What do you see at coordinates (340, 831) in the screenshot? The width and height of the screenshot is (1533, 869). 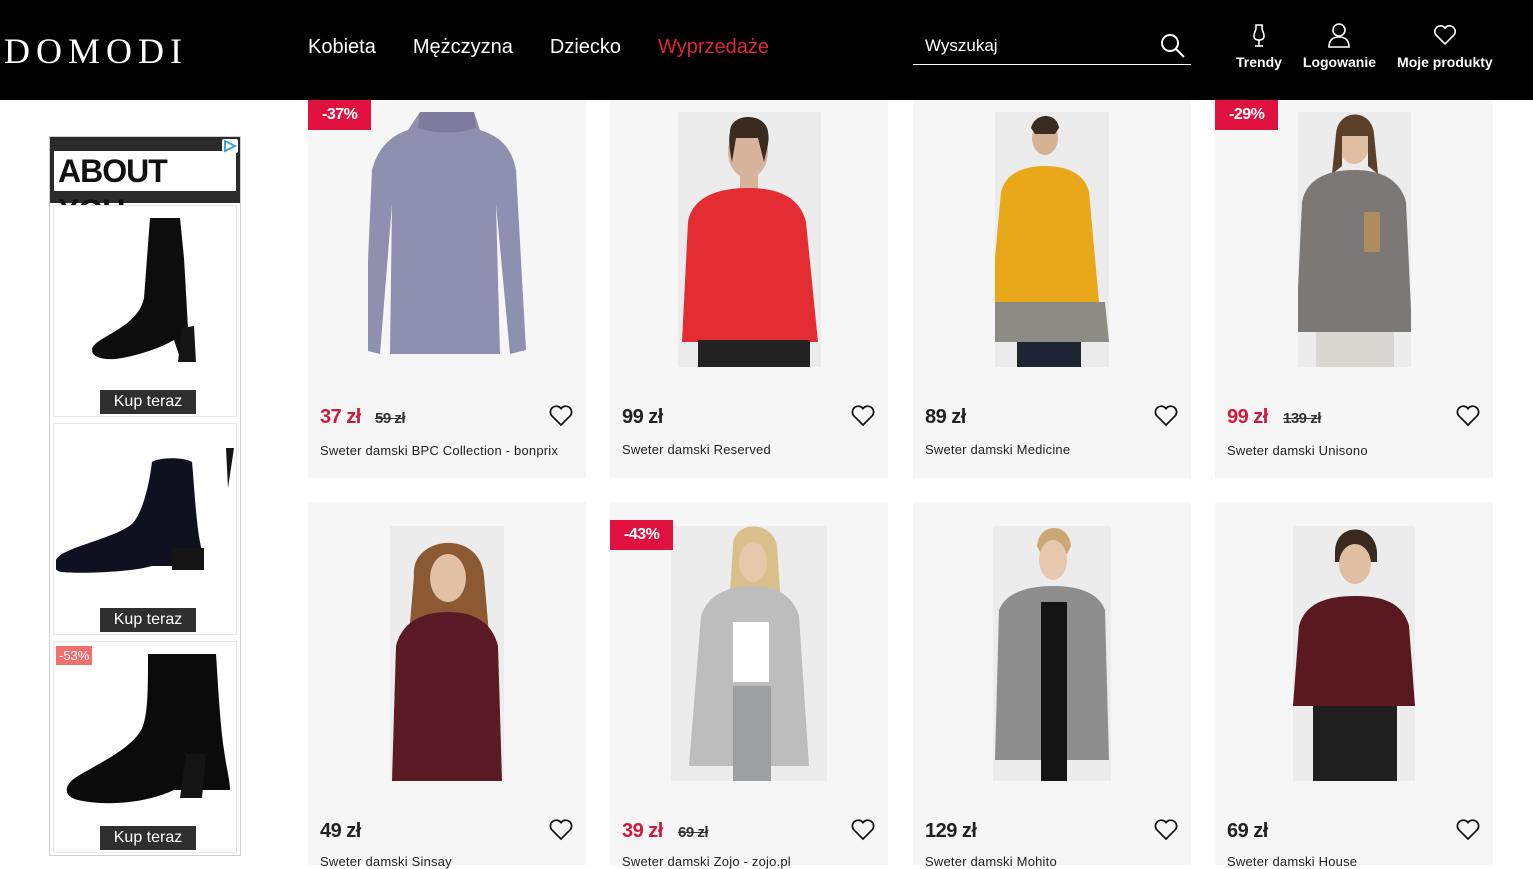 I see `product-price: 49 zł` at bounding box center [340, 831].